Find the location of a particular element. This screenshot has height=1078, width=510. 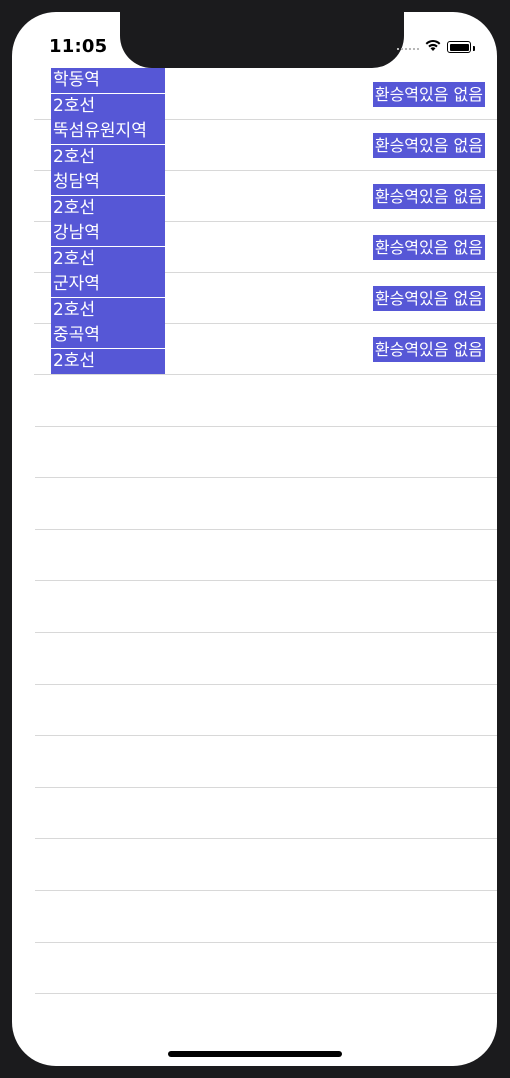

cellular-signal-icon is located at coordinates (408, 51).